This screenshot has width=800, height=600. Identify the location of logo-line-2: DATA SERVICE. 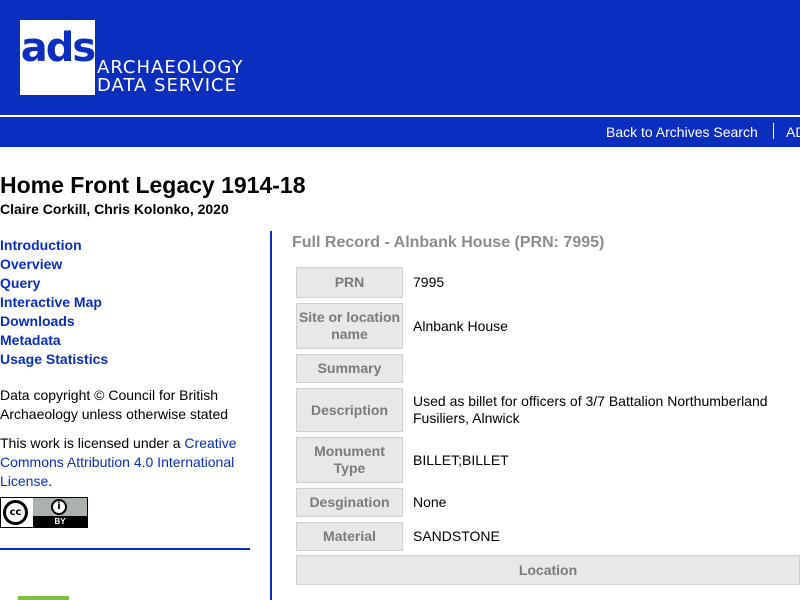
(167, 85).